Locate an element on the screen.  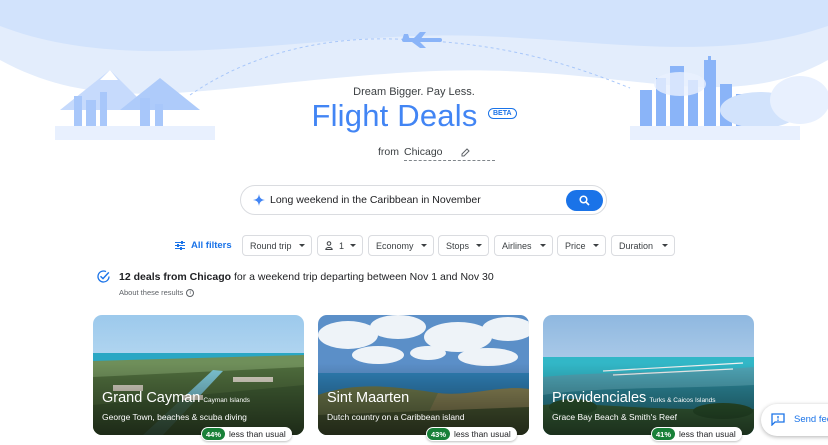
cabin-class-label: Economy is located at coordinates (395, 245).